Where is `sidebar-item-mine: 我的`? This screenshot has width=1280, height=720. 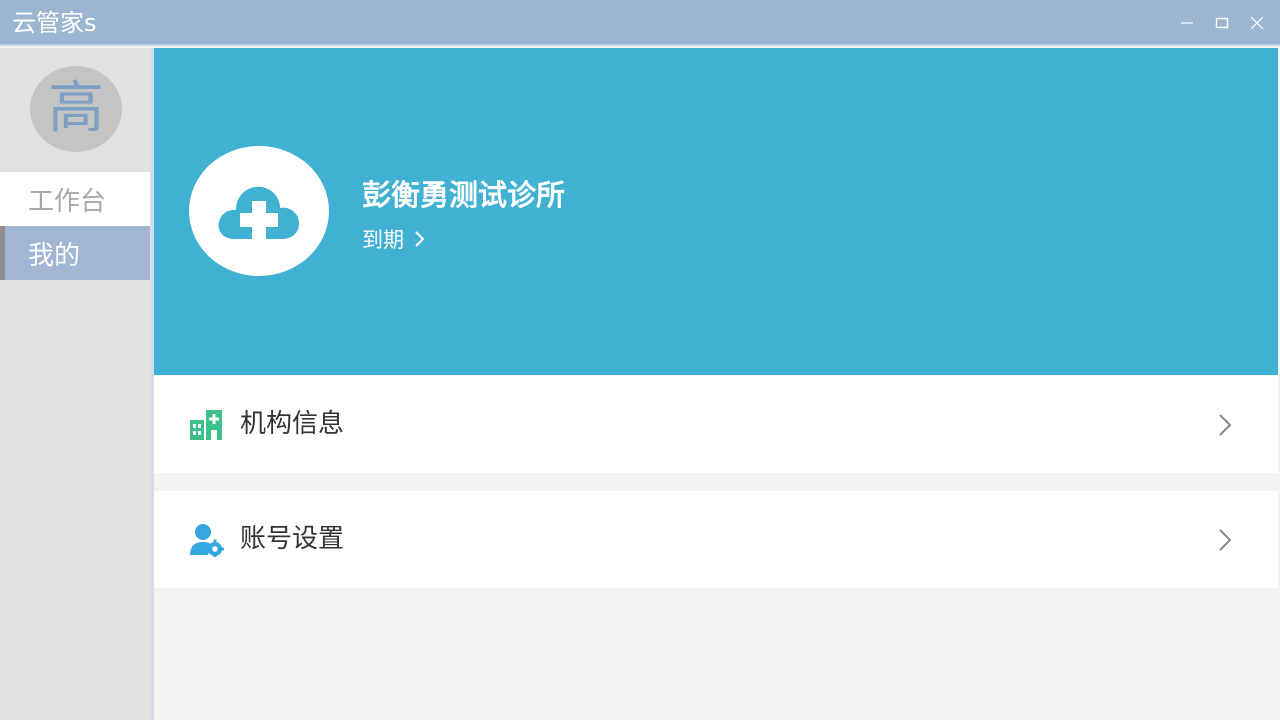
sidebar-item-mine: 我的 is located at coordinates (75, 253).